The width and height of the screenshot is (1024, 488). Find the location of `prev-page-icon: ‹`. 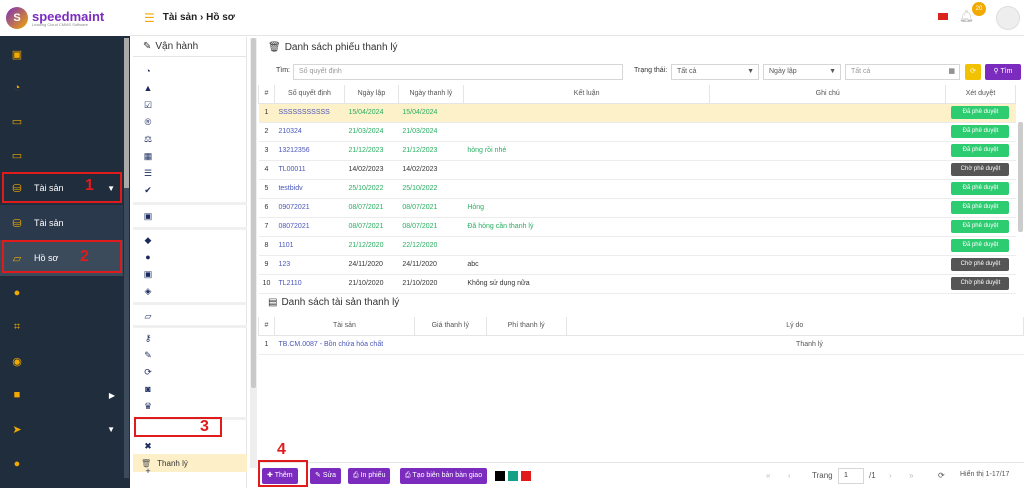

prev-page-icon: ‹ is located at coordinates (789, 475).